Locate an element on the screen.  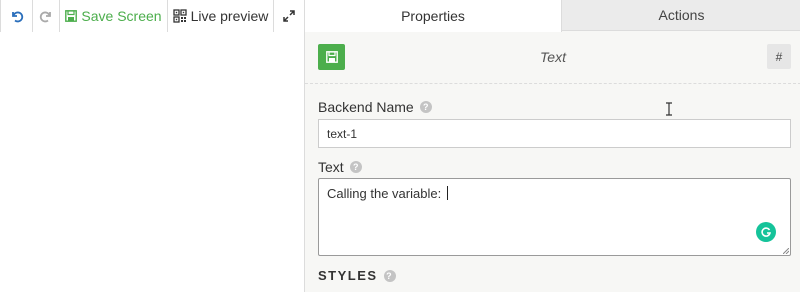
redo-button is located at coordinates (46, 16).